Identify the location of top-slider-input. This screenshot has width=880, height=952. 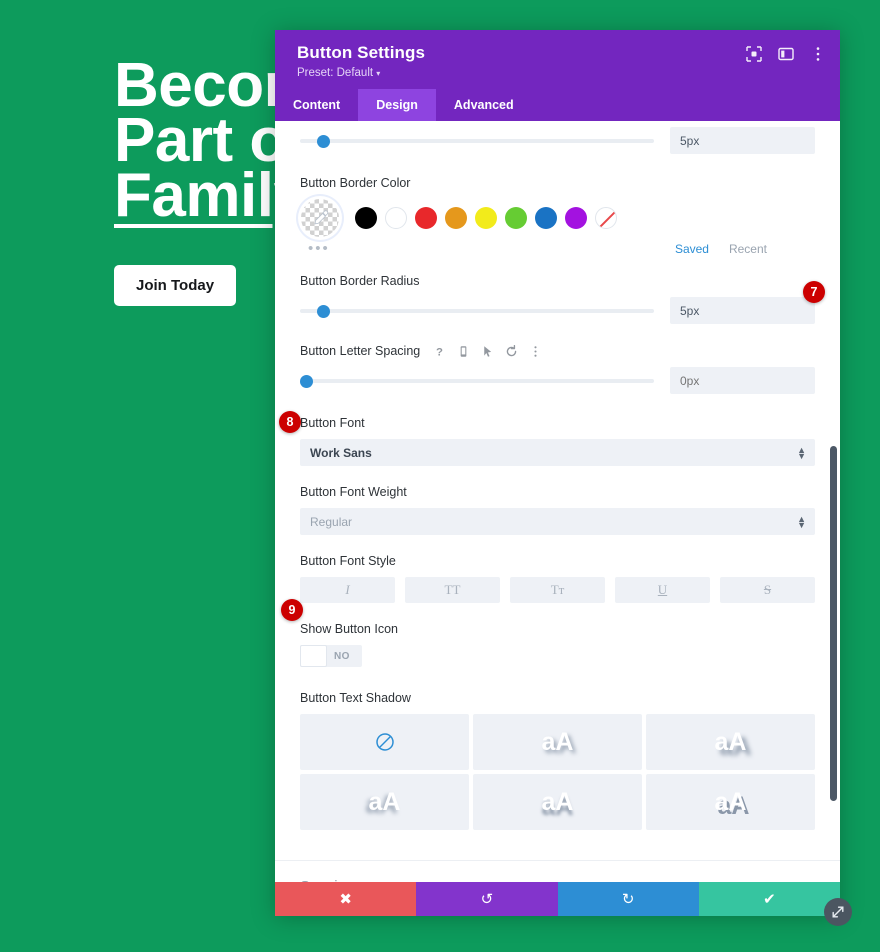
(742, 140).